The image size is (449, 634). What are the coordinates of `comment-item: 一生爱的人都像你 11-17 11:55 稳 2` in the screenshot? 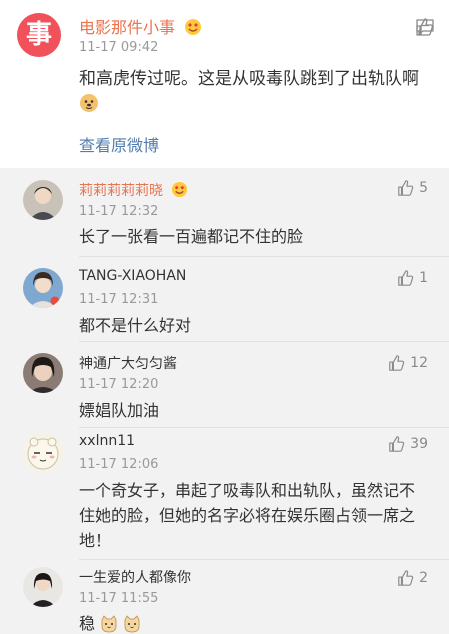 It's located at (224, 598).